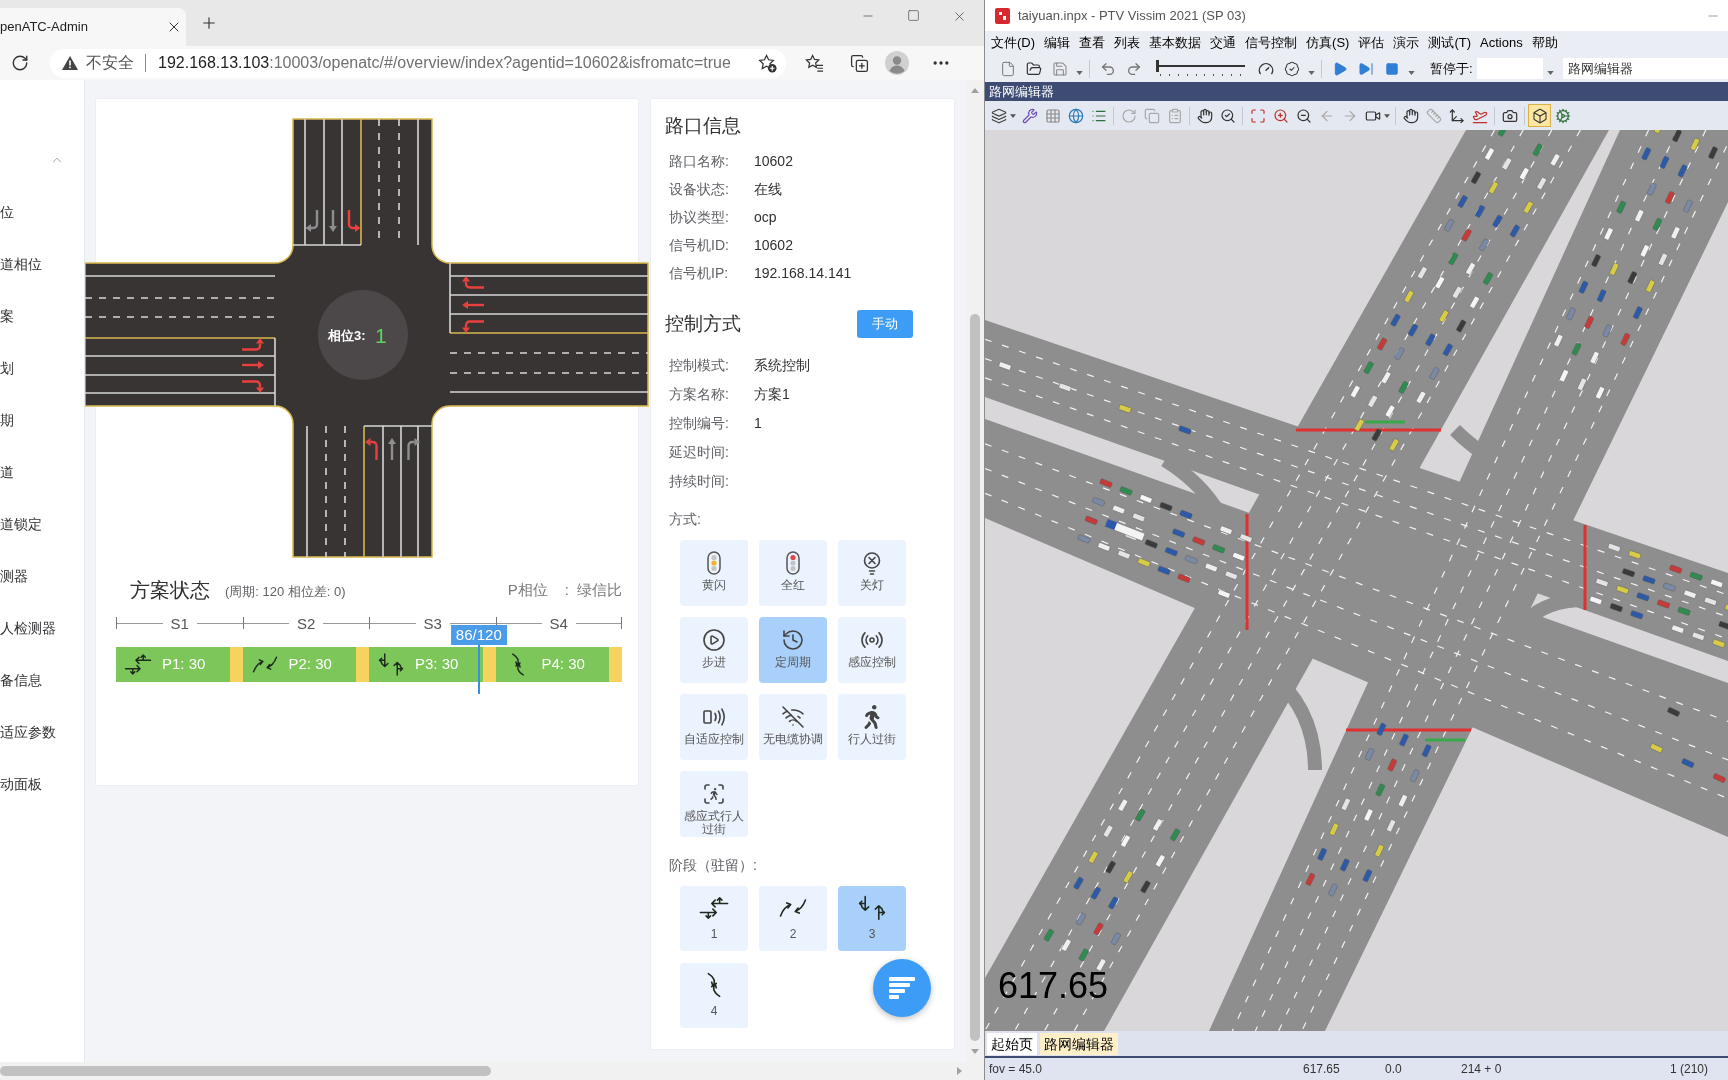  What do you see at coordinates (713, 865) in the screenshot?
I see `field-label: 阶段（驻留）:` at bounding box center [713, 865].